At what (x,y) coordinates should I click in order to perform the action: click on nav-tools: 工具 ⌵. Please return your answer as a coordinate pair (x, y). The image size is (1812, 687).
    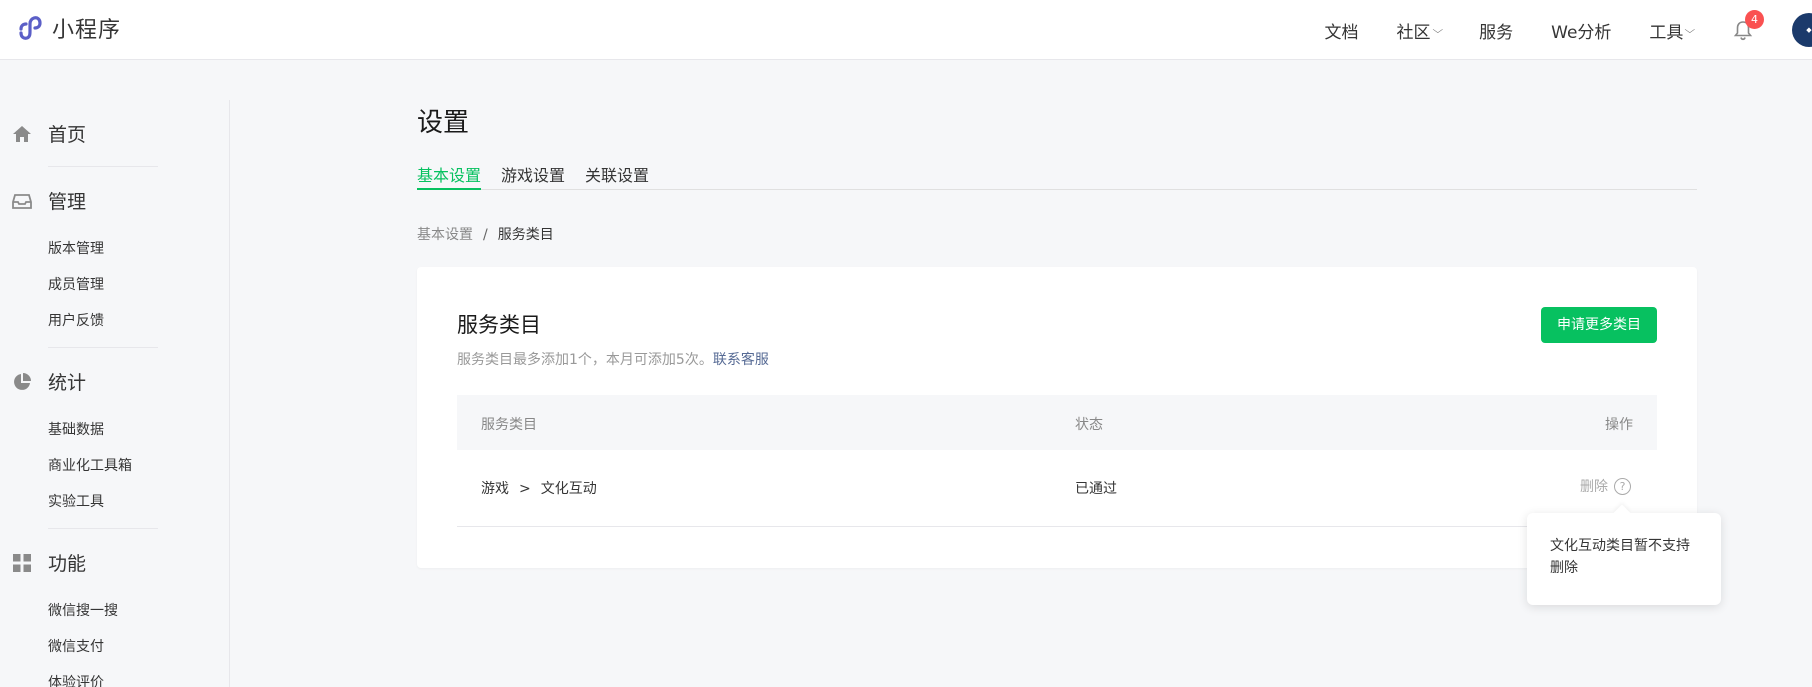
    Looking at the image, I should click on (1672, 30).